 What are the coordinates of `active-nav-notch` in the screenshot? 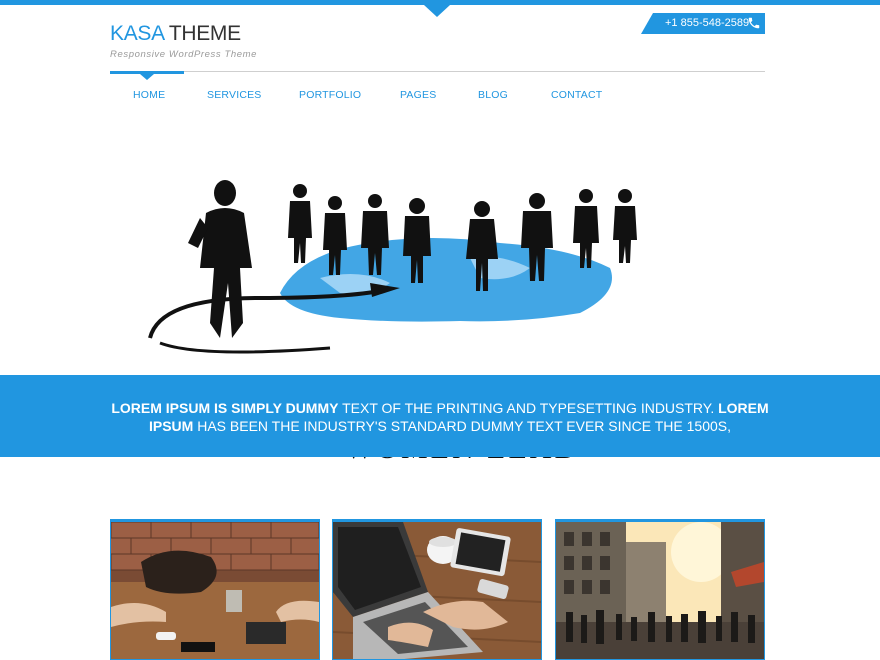 It's located at (147, 77).